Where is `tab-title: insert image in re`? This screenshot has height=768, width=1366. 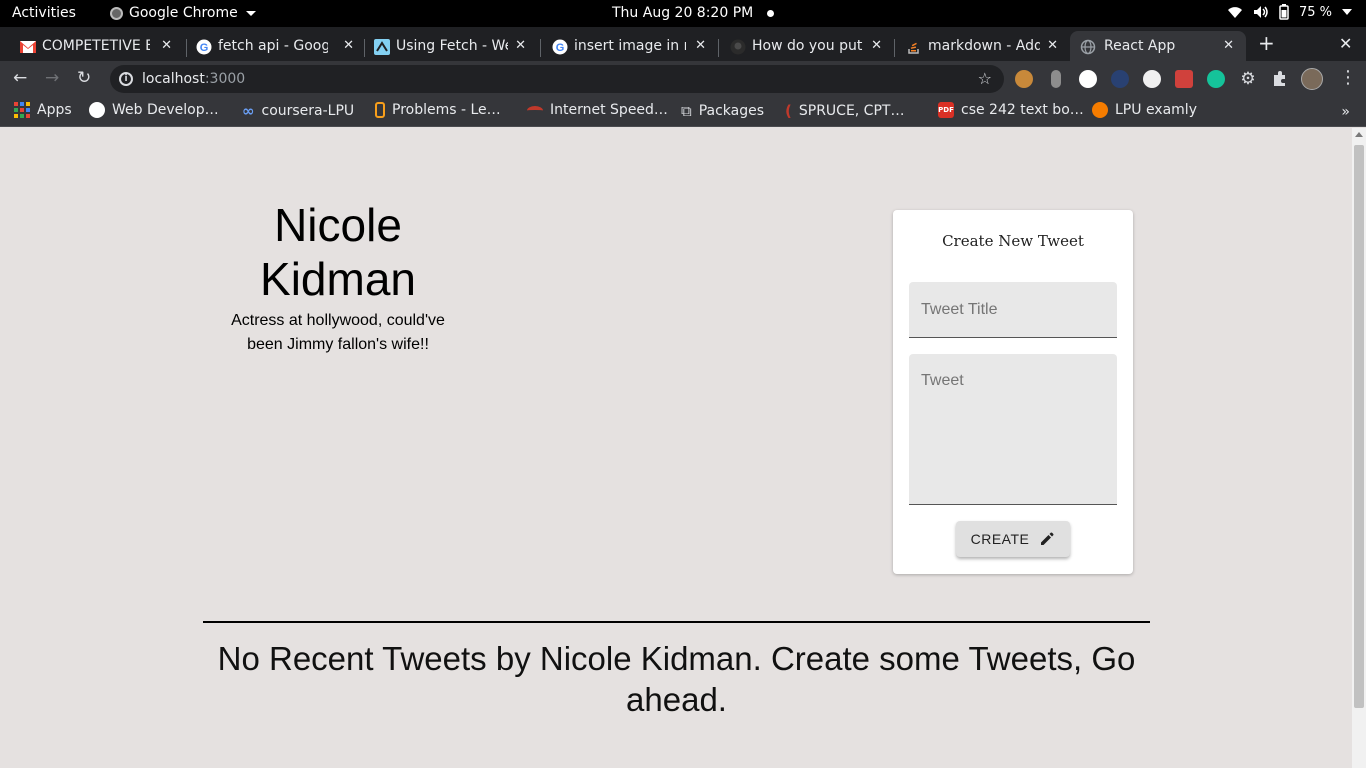
tab-title: insert image in re is located at coordinates (630, 46).